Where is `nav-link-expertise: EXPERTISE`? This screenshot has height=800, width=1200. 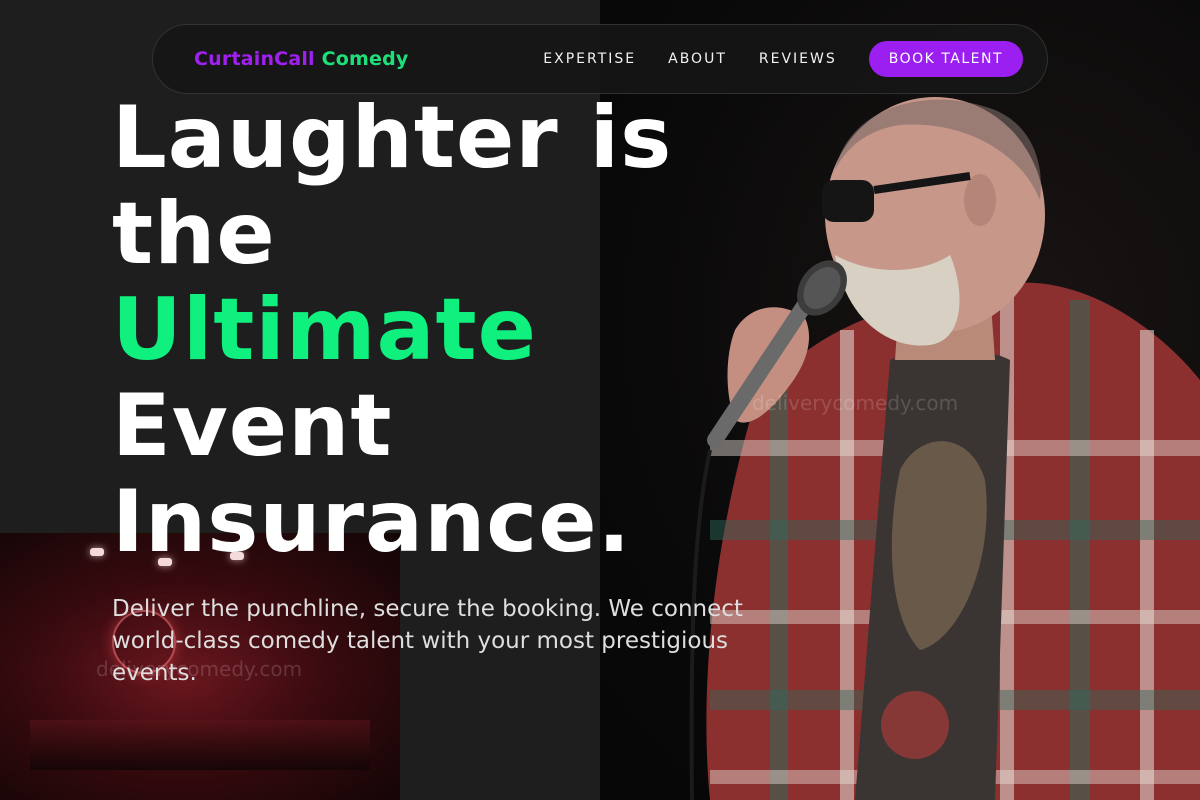 nav-link-expertise: EXPERTISE is located at coordinates (589, 59).